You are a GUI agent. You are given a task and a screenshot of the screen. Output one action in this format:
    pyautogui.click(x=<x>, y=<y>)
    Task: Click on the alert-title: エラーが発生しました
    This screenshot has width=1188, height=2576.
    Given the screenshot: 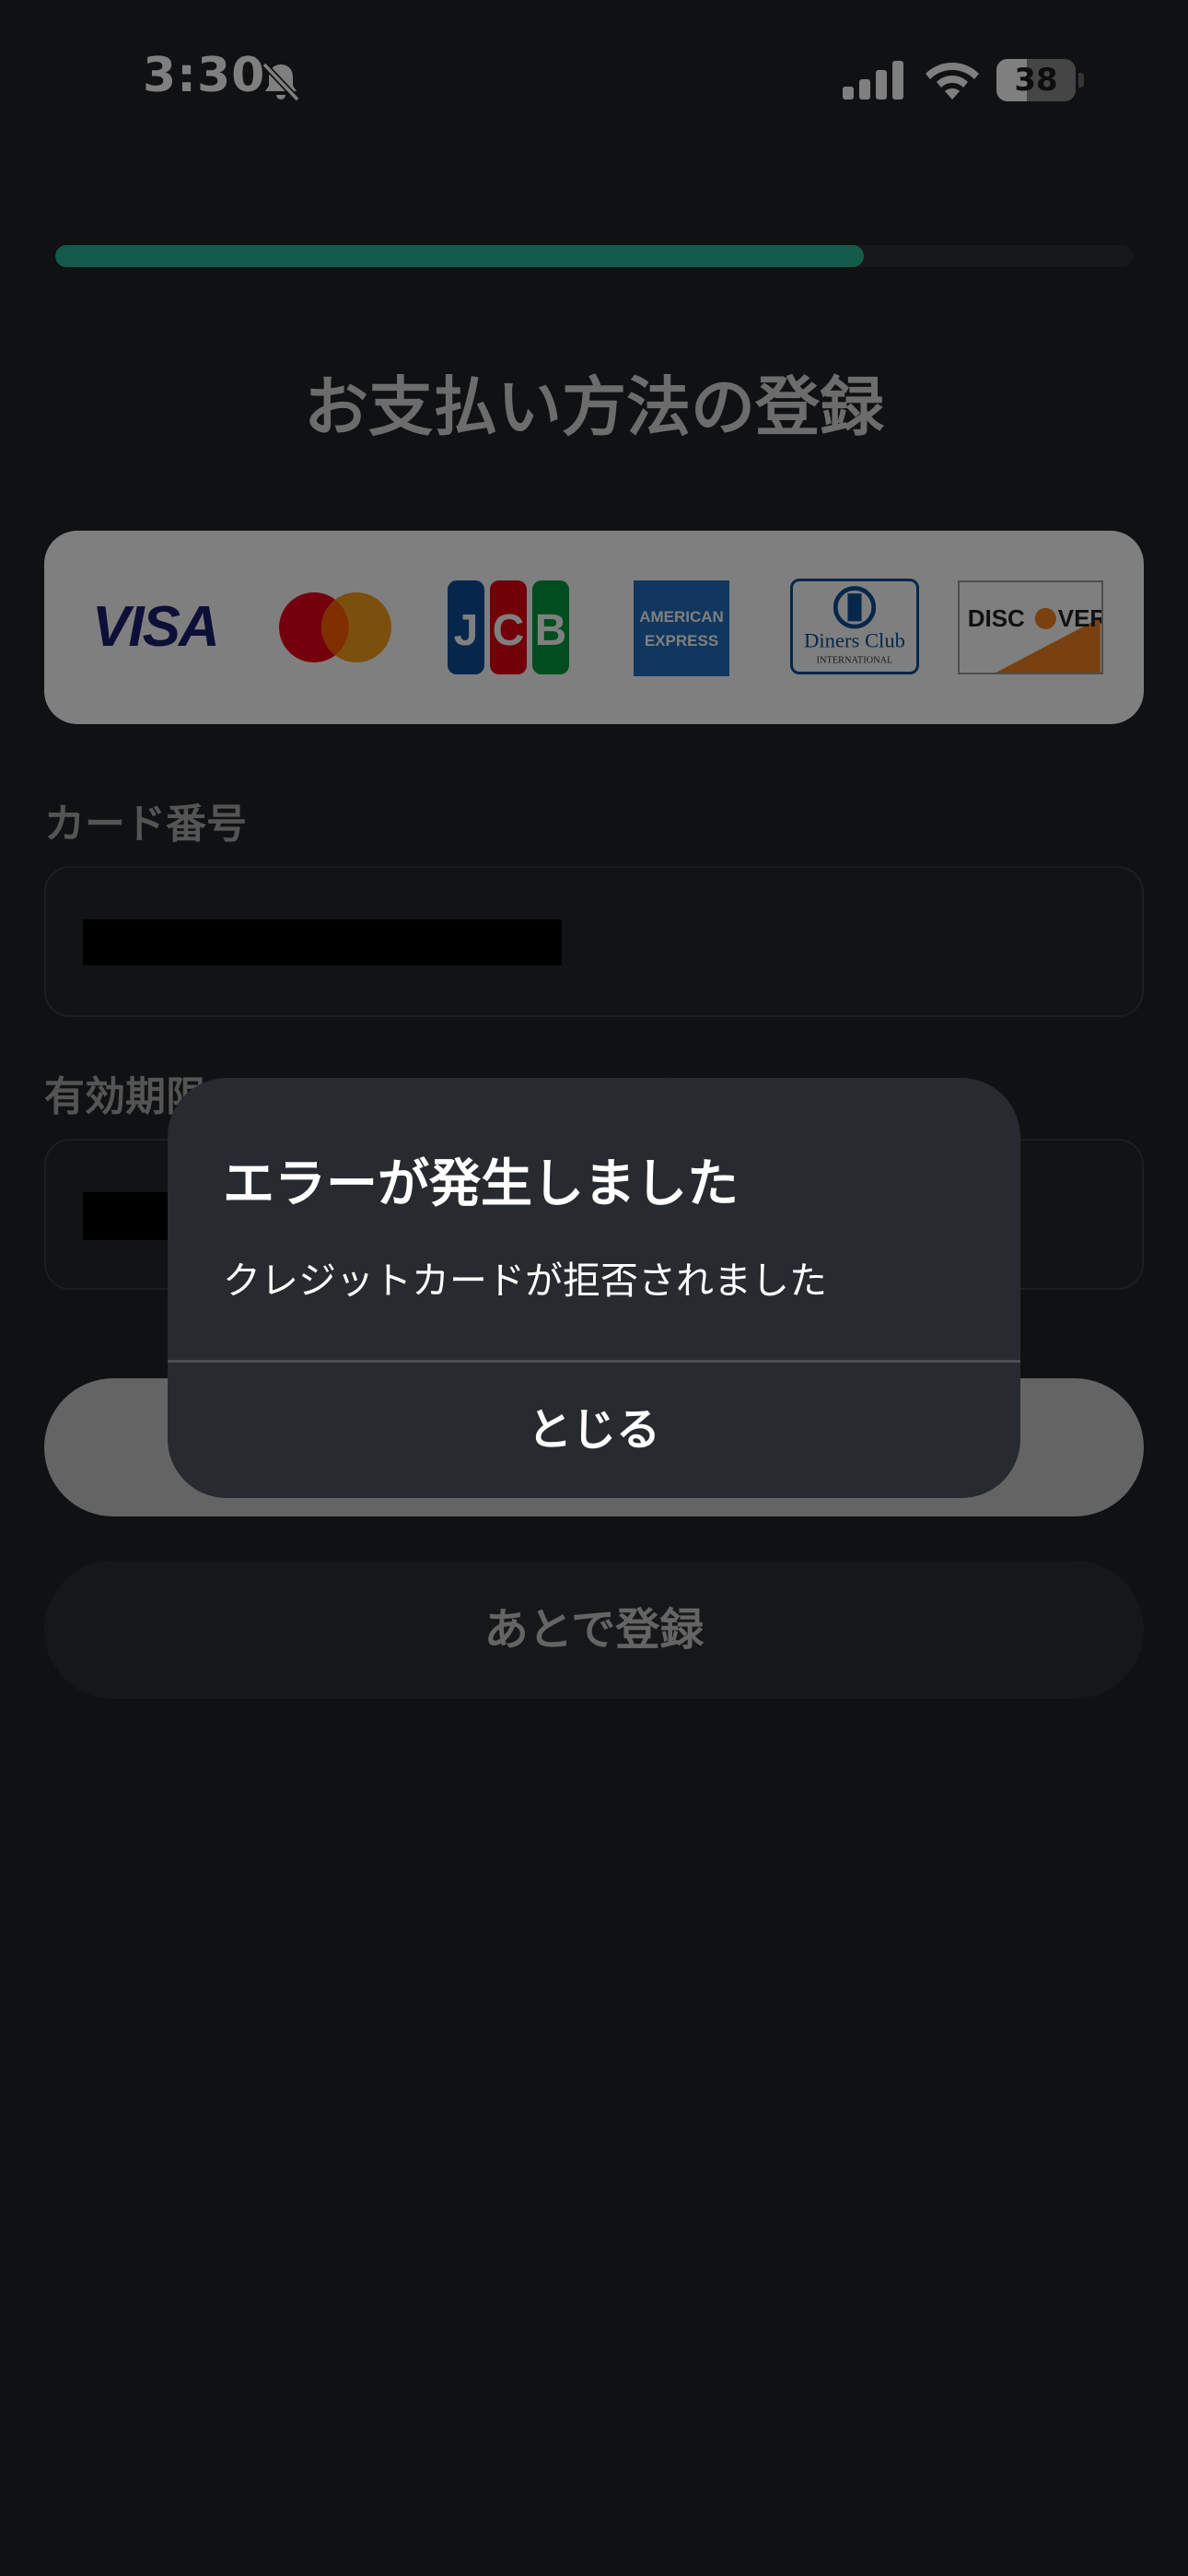 What is the action you would take?
    pyautogui.click(x=481, y=1184)
    